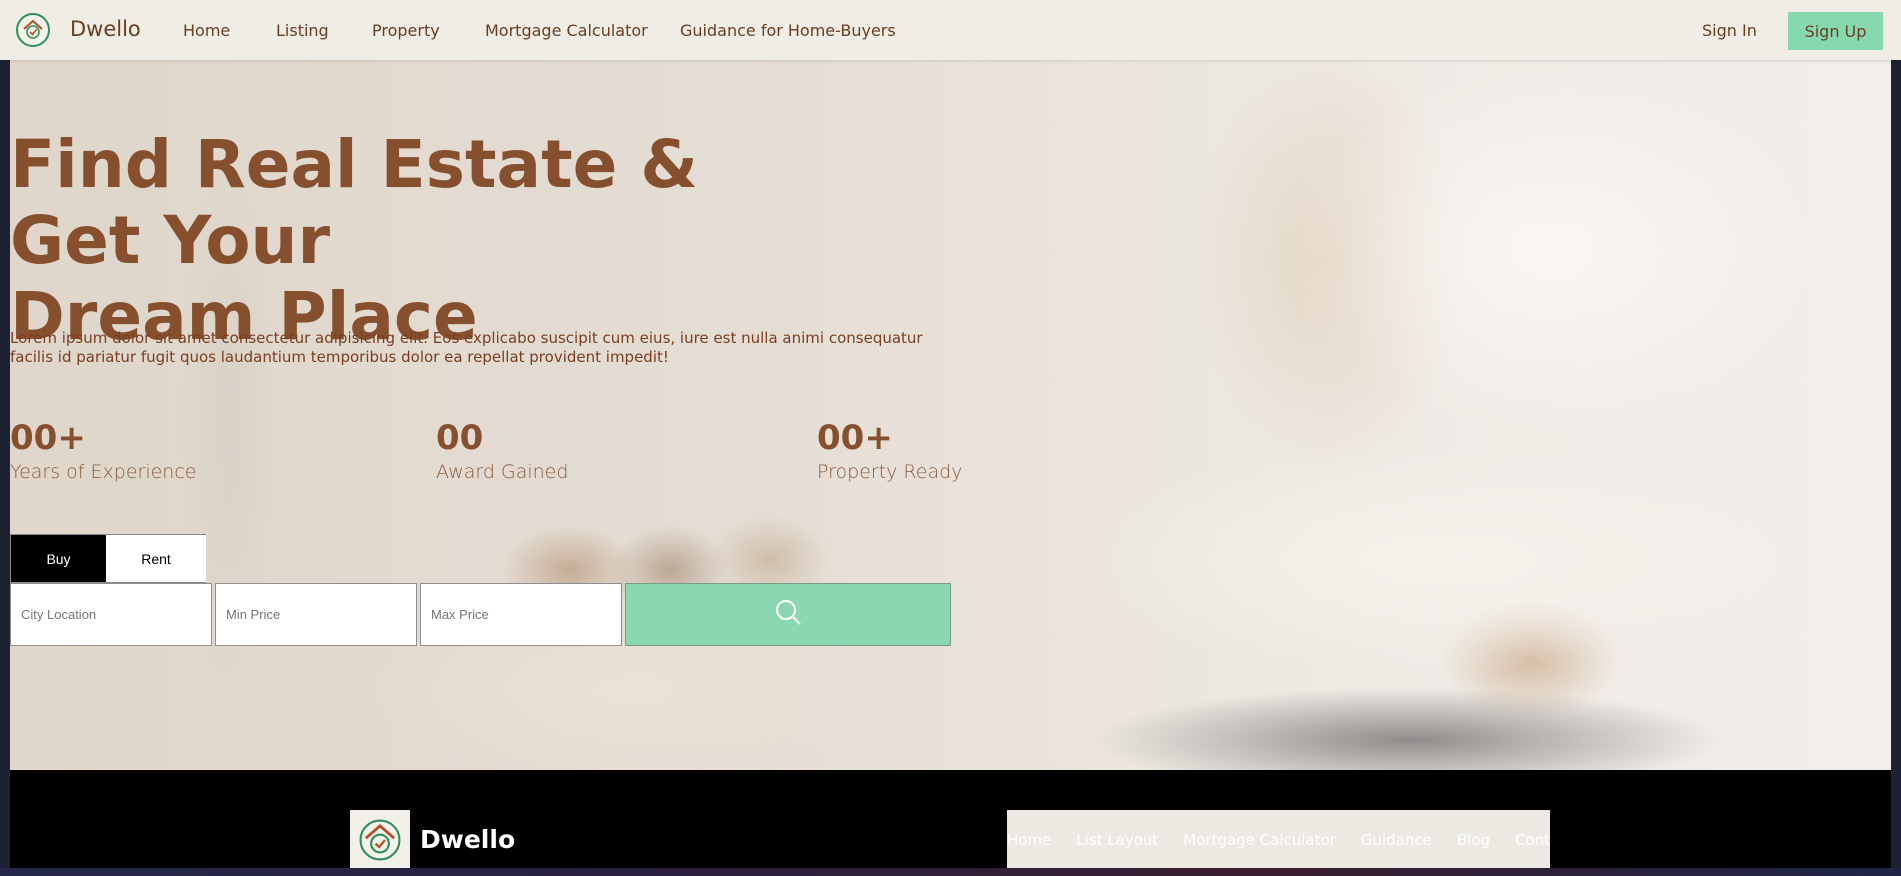 The width and height of the screenshot is (1901, 876). What do you see at coordinates (354, 202) in the screenshot?
I see `hero-title-line1: Find Real Estate & Get Your` at bounding box center [354, 202].